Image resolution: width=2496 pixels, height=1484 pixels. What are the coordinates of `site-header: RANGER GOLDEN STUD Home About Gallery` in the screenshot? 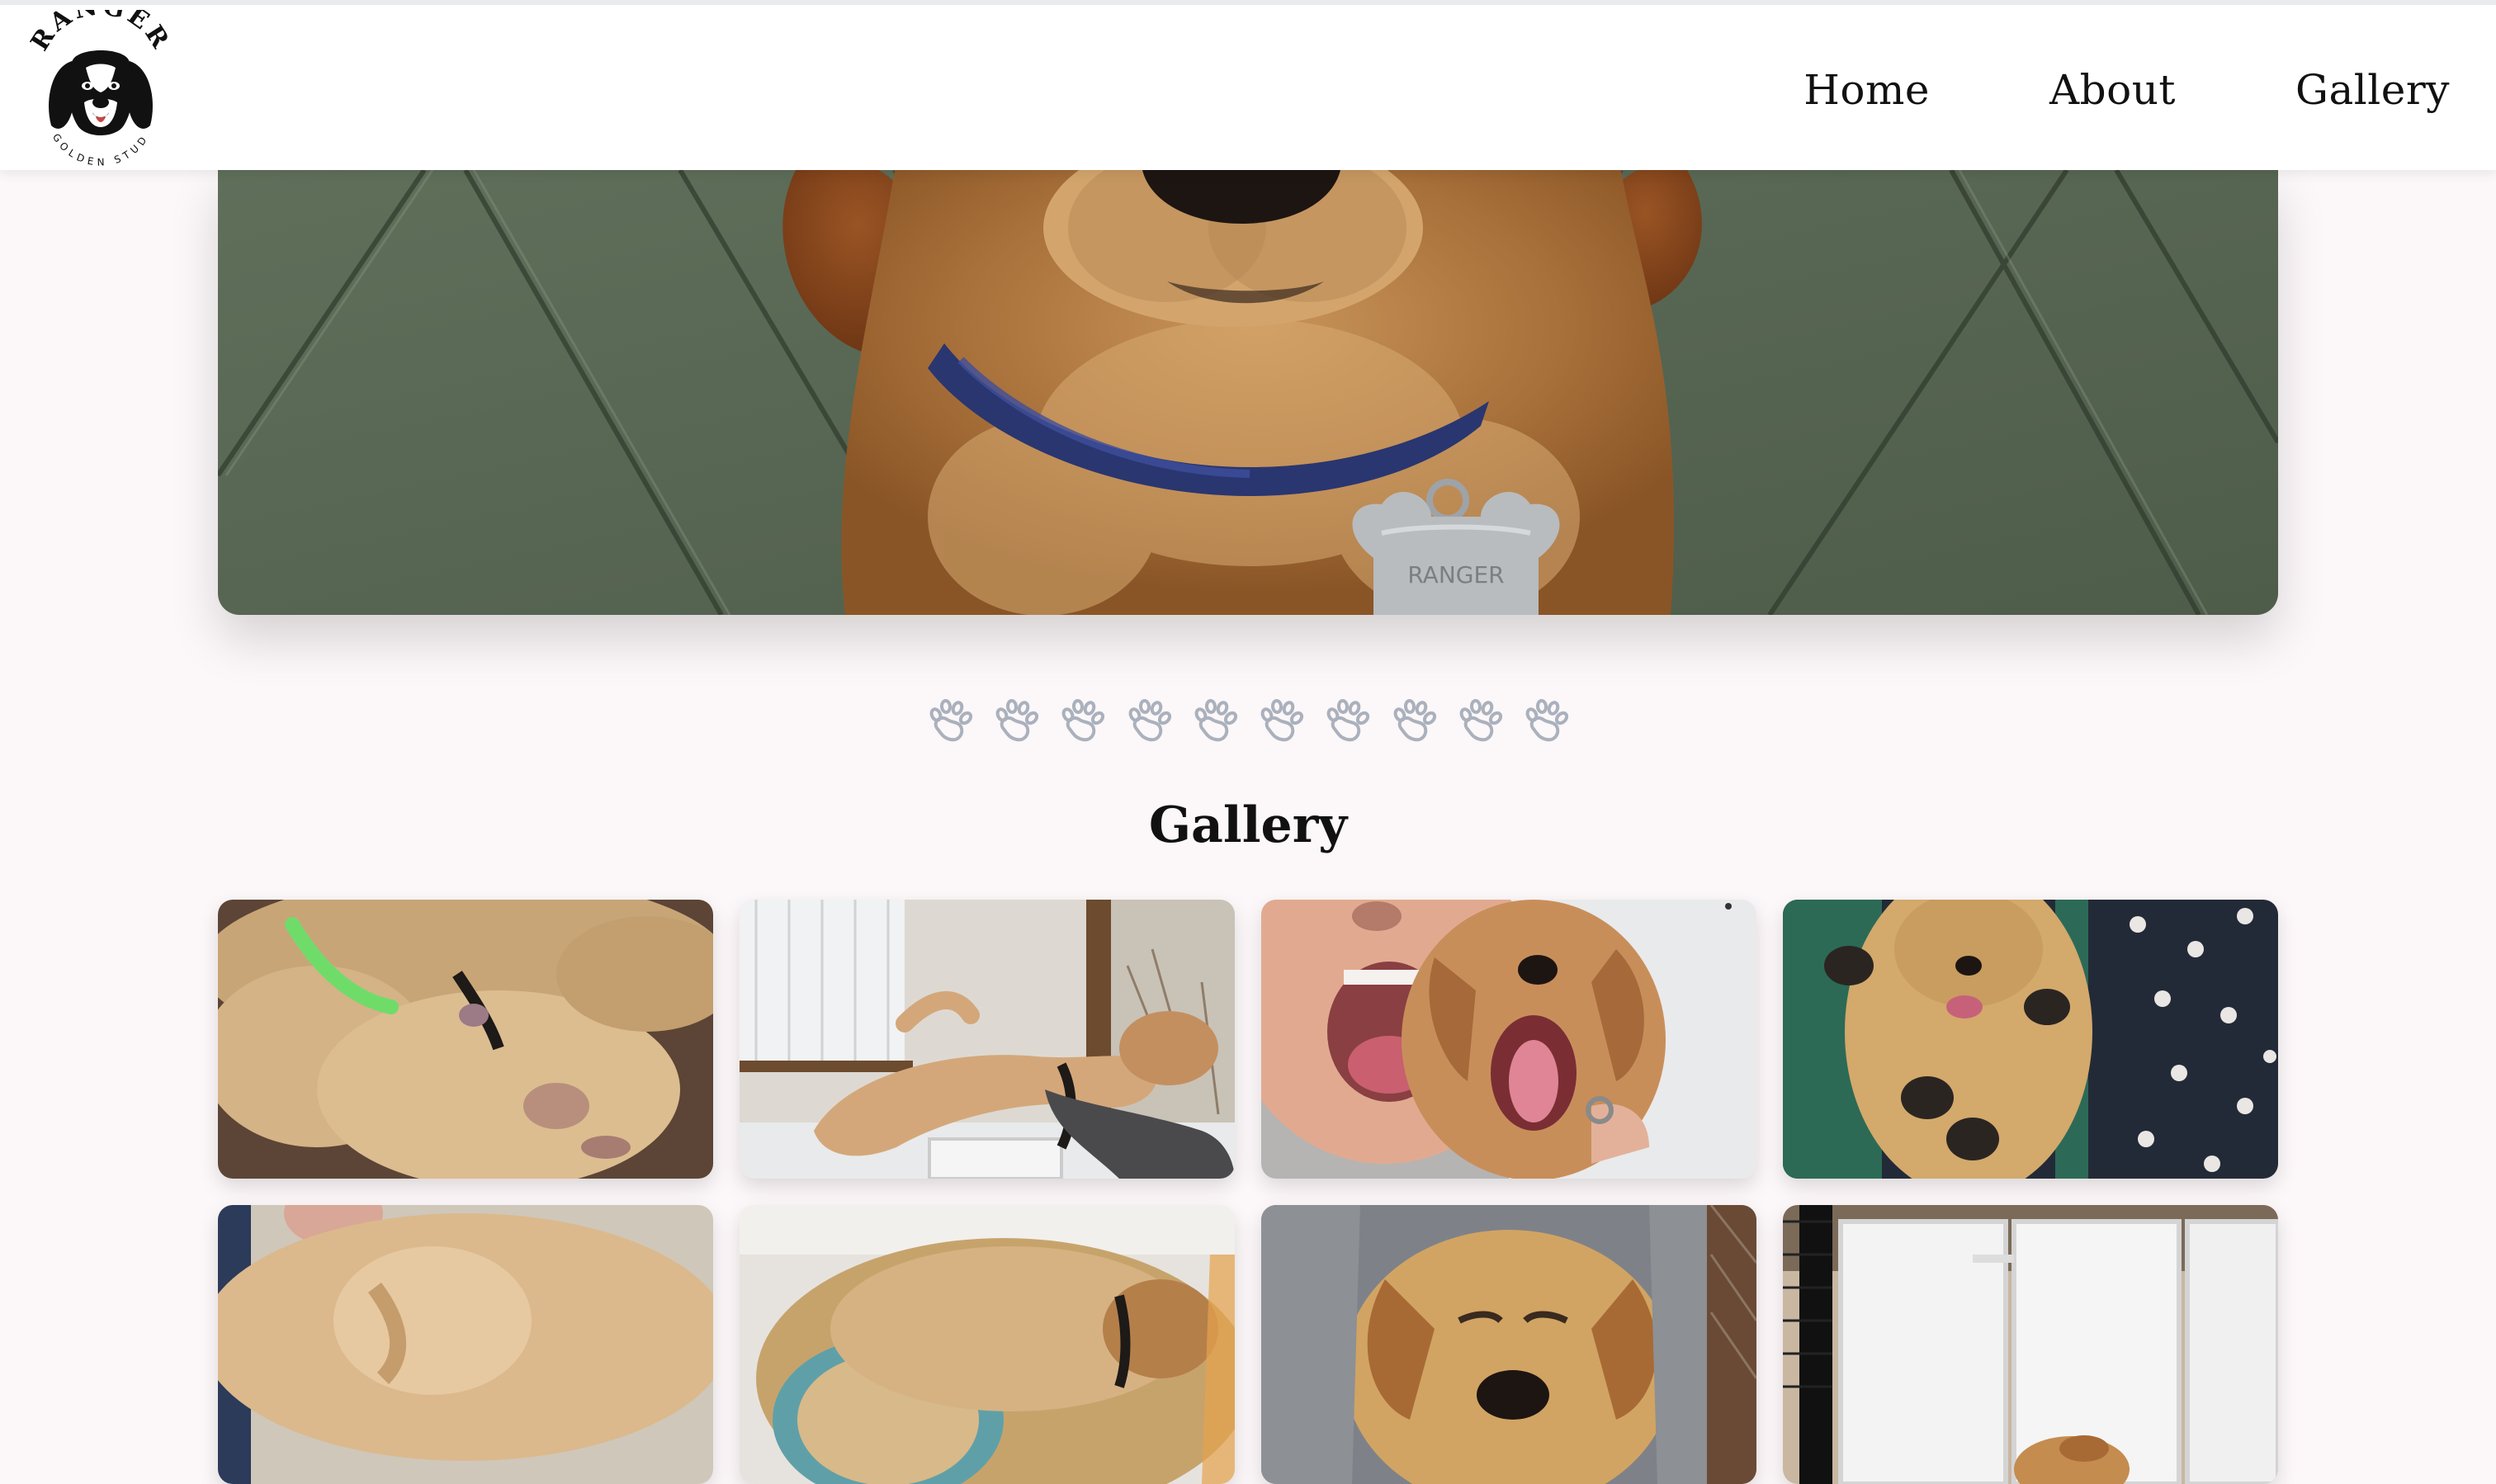 It's located at (1248, 85).